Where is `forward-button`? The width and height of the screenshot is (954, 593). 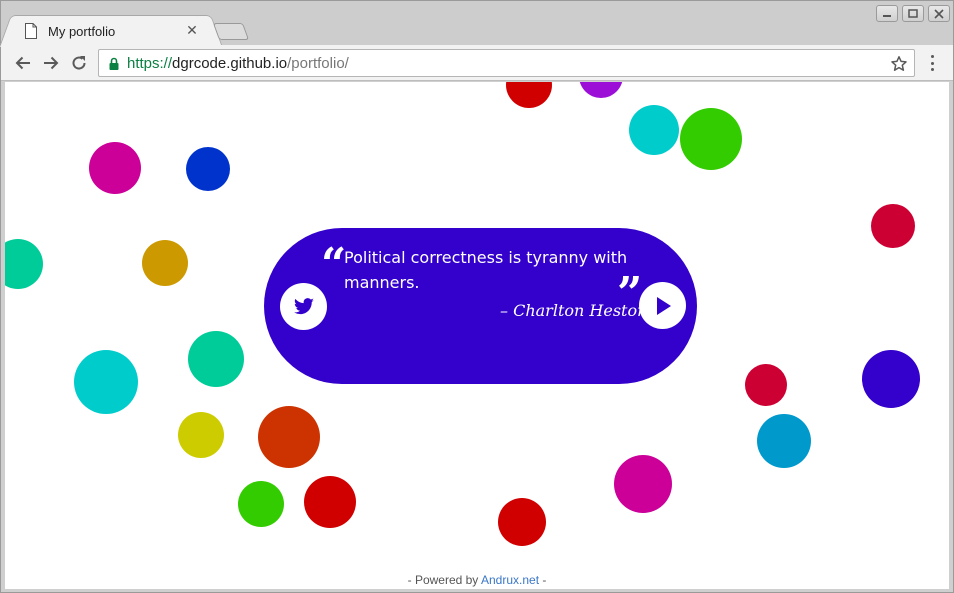
forward-button is located at coordinates (51, 63).